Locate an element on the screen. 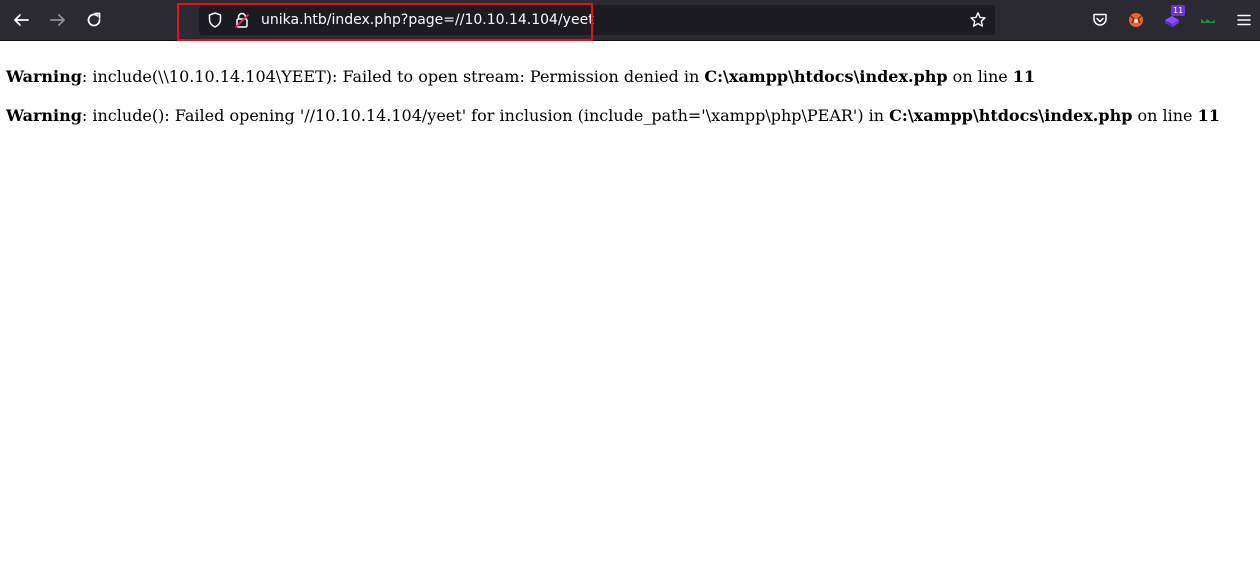 The height and width of the screenshot is (572, 1260). menu-button is located at coordinates (1244, 20).